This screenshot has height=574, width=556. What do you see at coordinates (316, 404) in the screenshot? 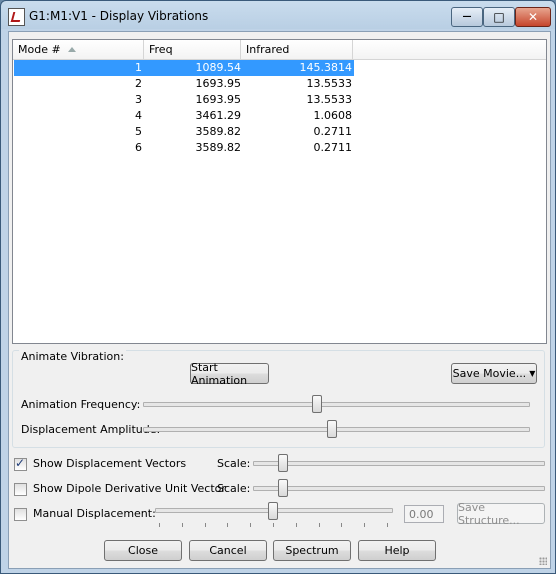
I see `animation-frequency-slider` at bounding box center [316, 404].